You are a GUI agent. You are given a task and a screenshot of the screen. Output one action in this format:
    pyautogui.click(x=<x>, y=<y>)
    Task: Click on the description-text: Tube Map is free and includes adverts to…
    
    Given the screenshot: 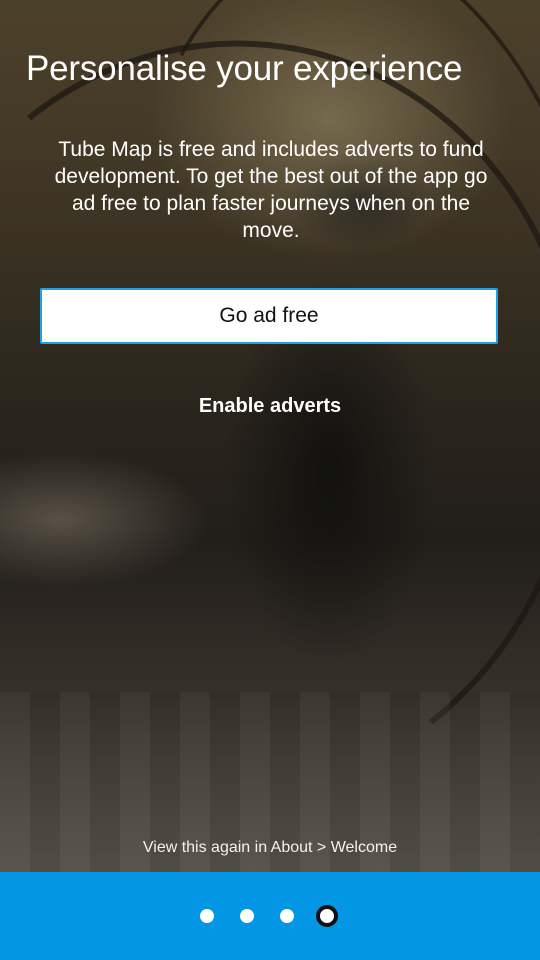 What is the action you would take?
    pyautogui.click(x=271, y=190)
    